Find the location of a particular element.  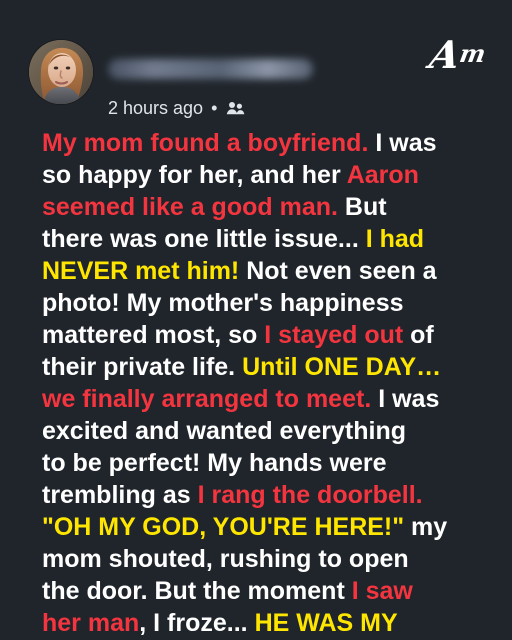

story-segment: excited and wanted everything is located at coordinates (224, 431).